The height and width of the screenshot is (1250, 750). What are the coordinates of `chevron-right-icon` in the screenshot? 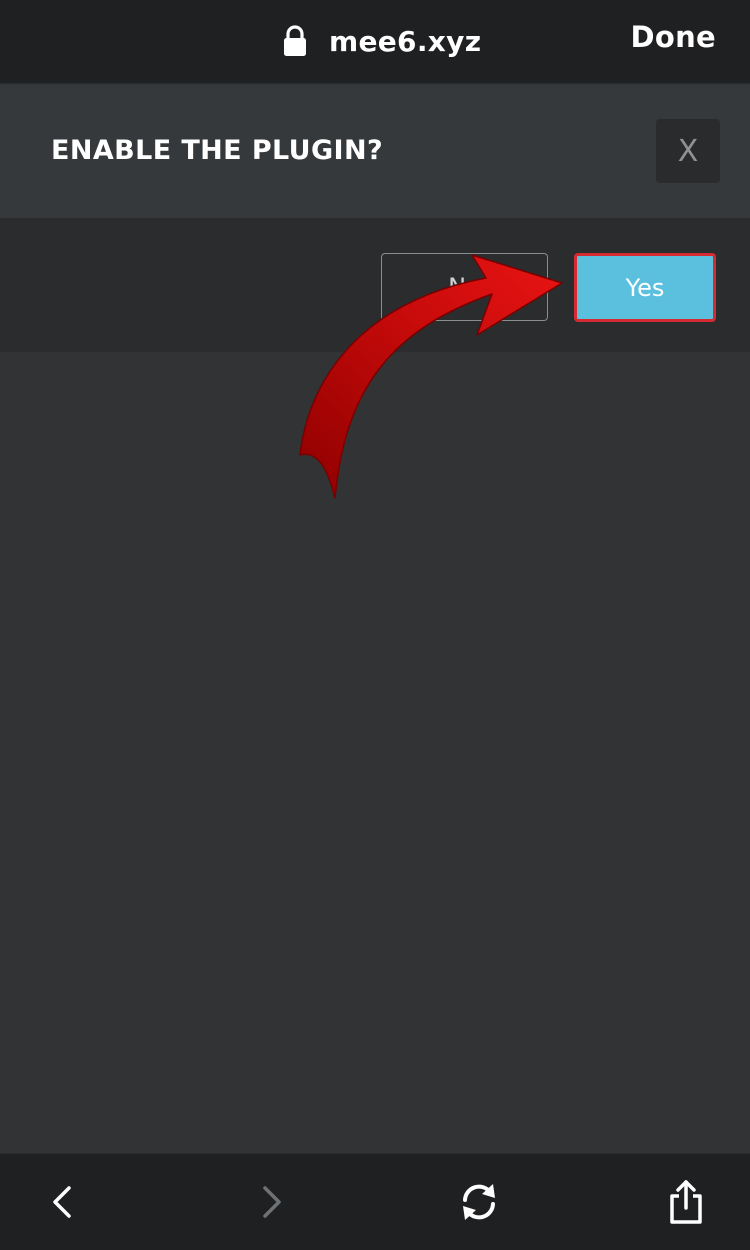 It's located at (272, 1202).